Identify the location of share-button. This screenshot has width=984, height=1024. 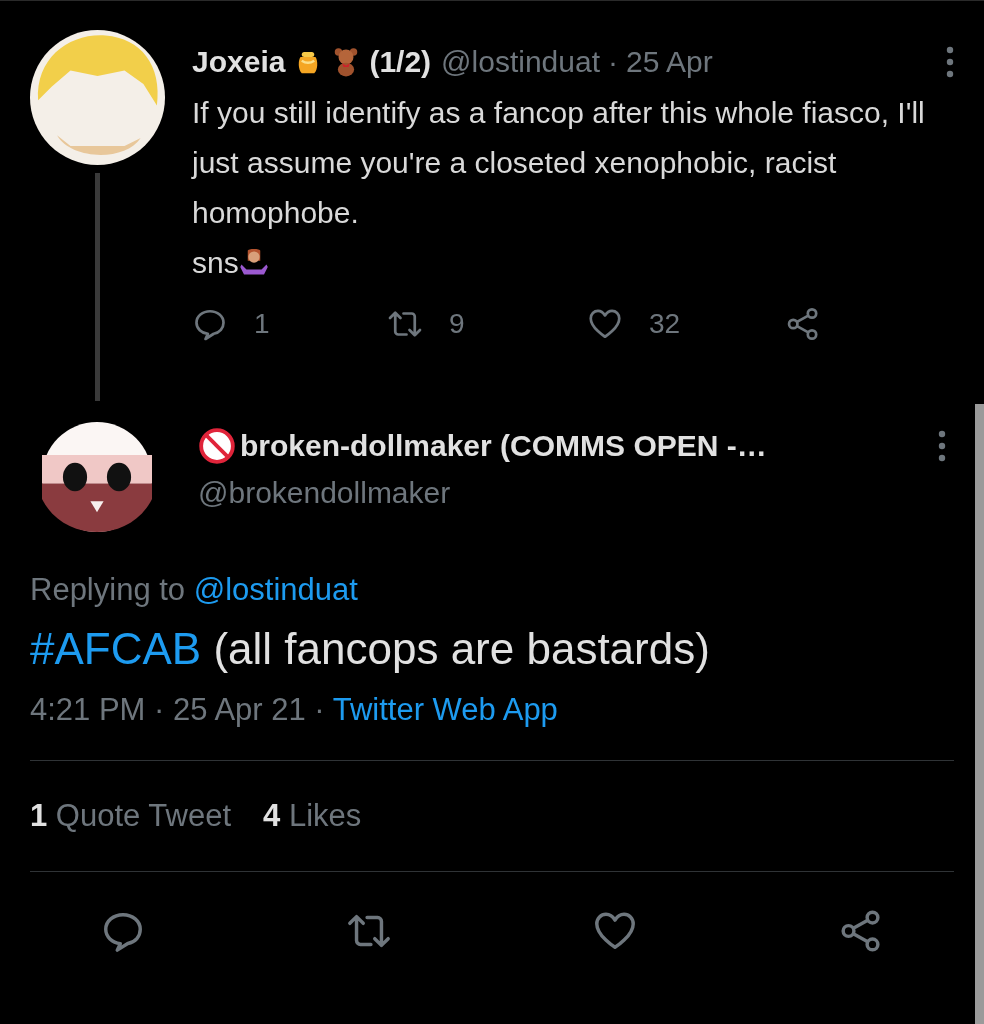
(803, 324).